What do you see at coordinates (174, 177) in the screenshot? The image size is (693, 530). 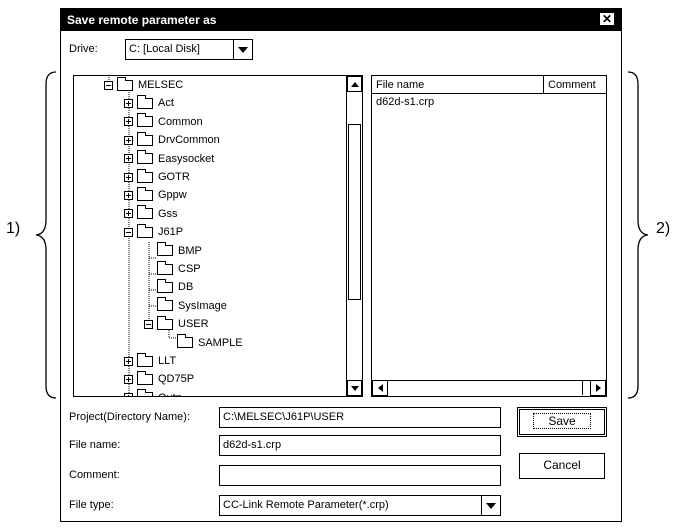 I see `tree-item-label: GOTR` at bounding box center [174, 177].